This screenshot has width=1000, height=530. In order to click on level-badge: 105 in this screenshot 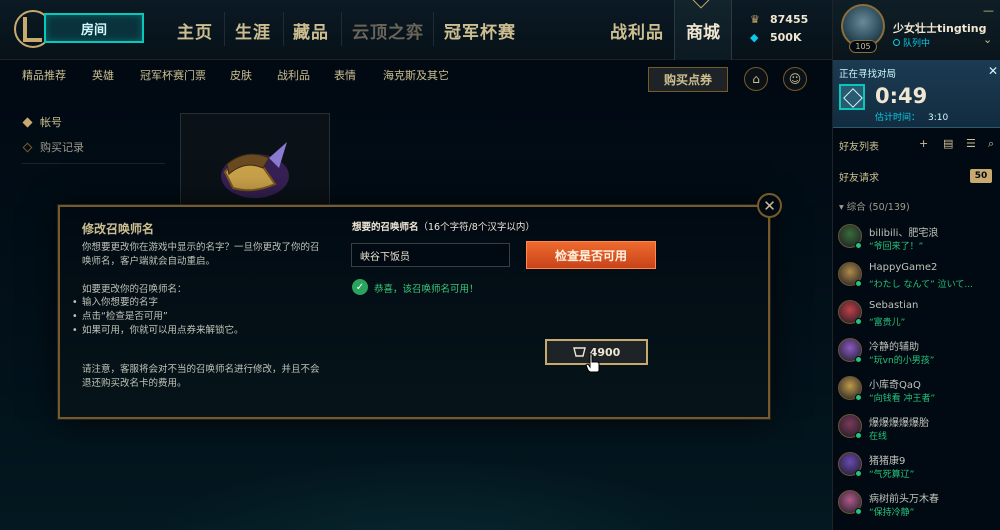, I will do `click(863, 46)`.